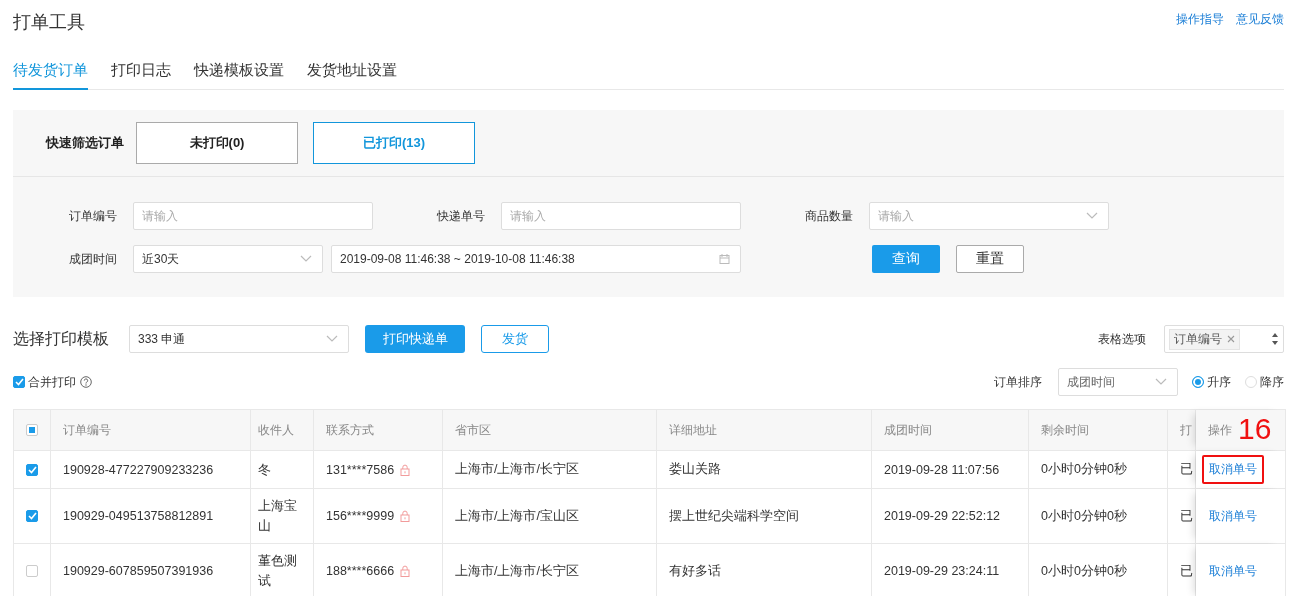 This screenshot has height=596, width=1296. What do you see at coordinates (908, 430) in the screenshot?
I see `column-header: 成团时间` at bounding box center [908, 430].